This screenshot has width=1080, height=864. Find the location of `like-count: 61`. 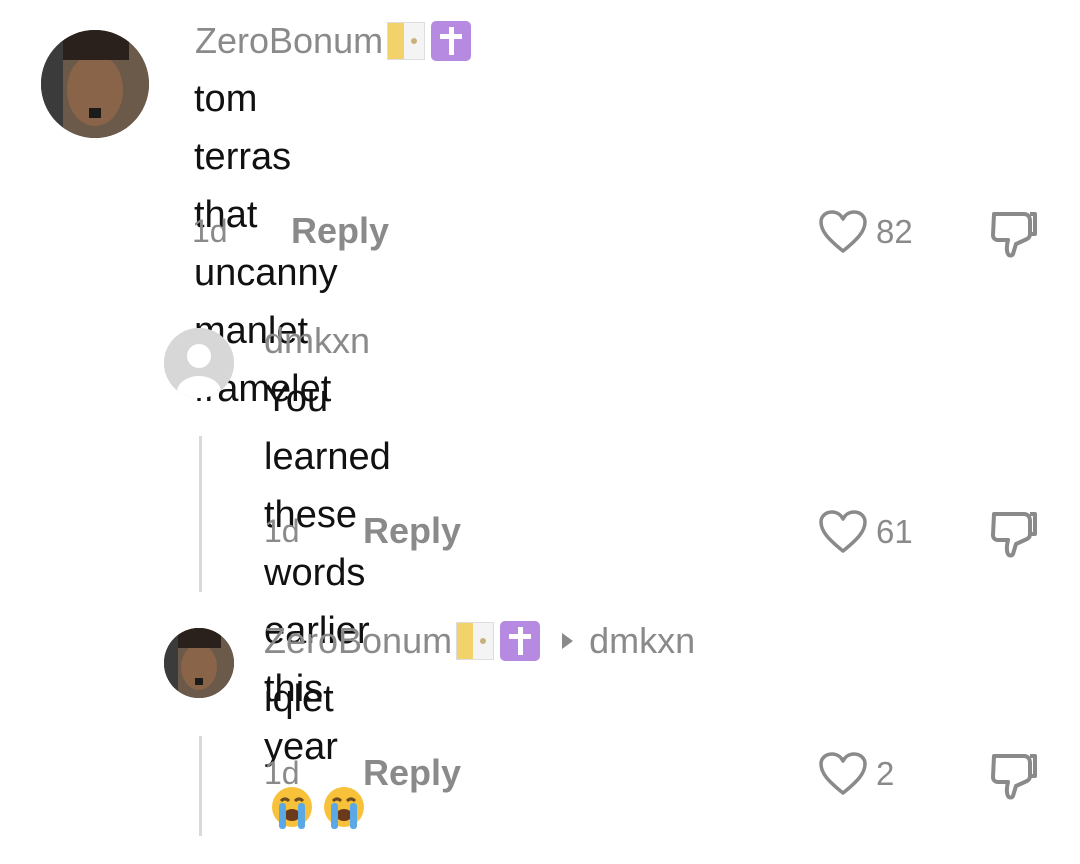

like-count: 61 is located at coordinates (894, 531).